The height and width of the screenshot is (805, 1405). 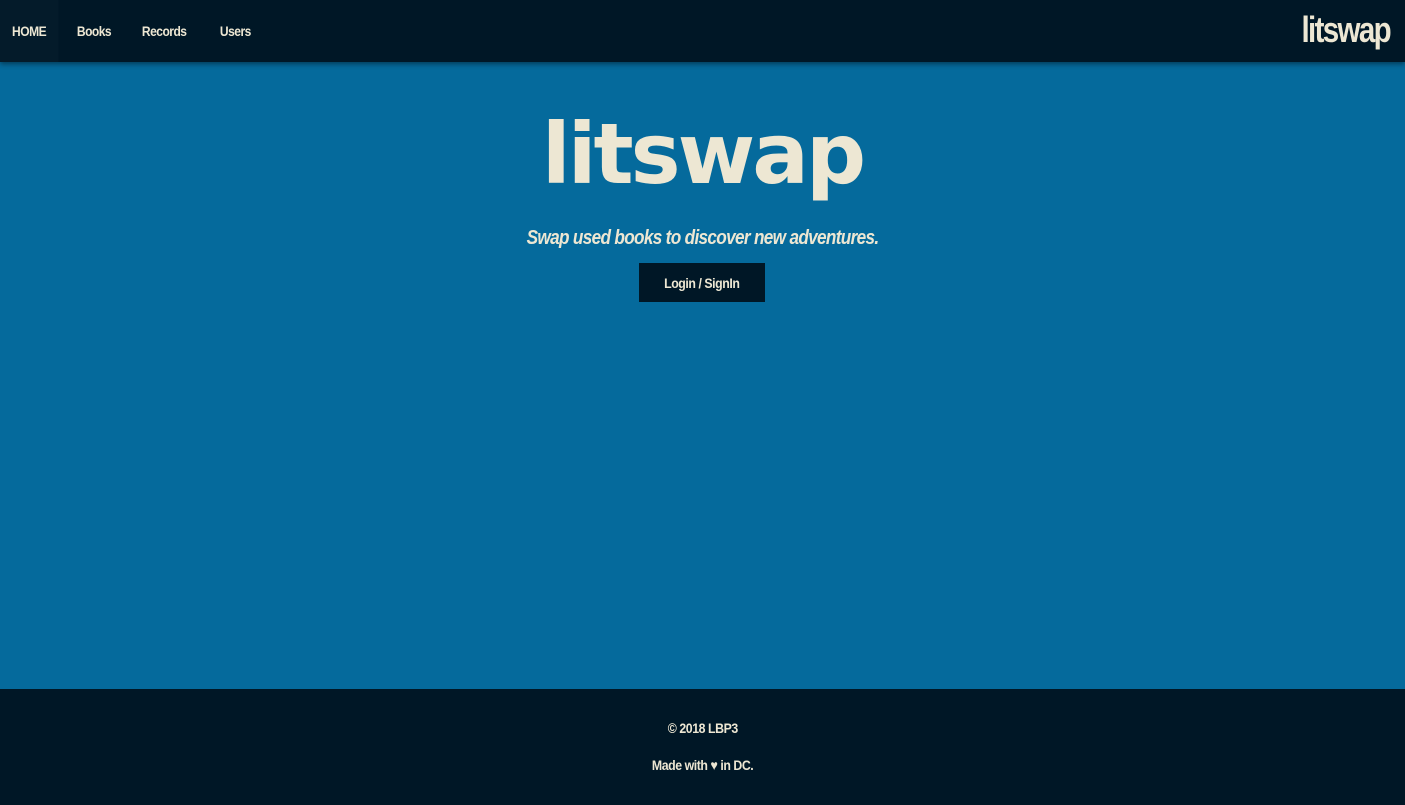 What do you see at coordinates (703, 154) in the screenshot?
I see `hero-logo: litswap` at bounding box center [703, 154].